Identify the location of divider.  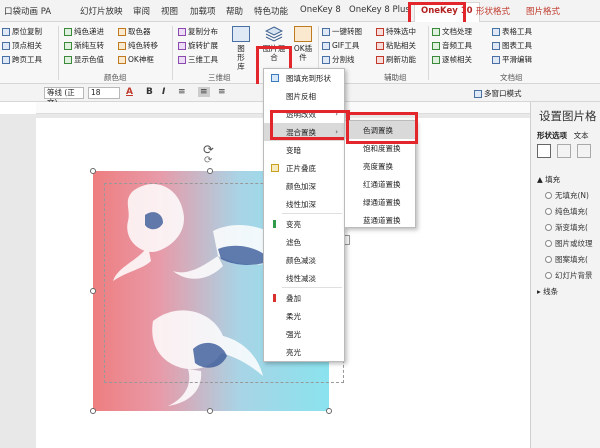
(428, 53).